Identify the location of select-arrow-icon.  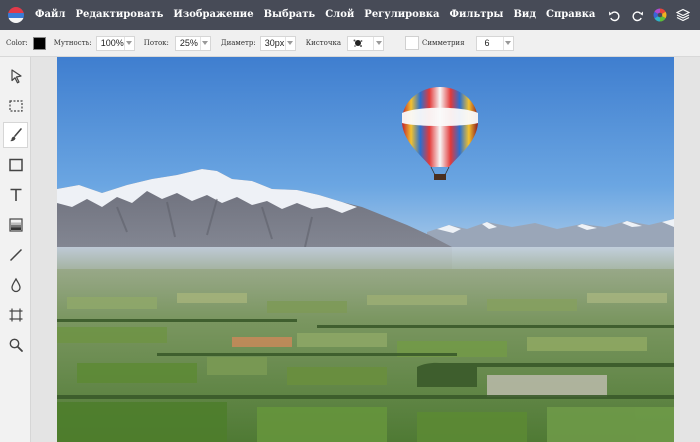
(15, 76).